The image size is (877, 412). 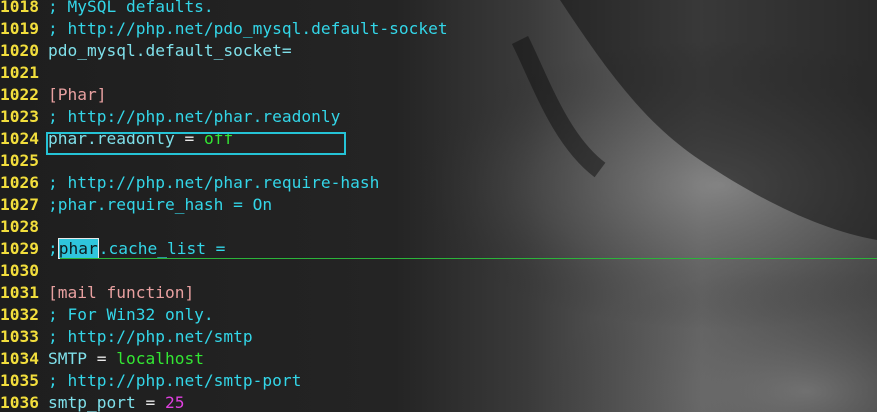 What do you see at coordinates (19, 28) in the screenshot?
I see `line-number: 1019` at bounding box center [19, 28].